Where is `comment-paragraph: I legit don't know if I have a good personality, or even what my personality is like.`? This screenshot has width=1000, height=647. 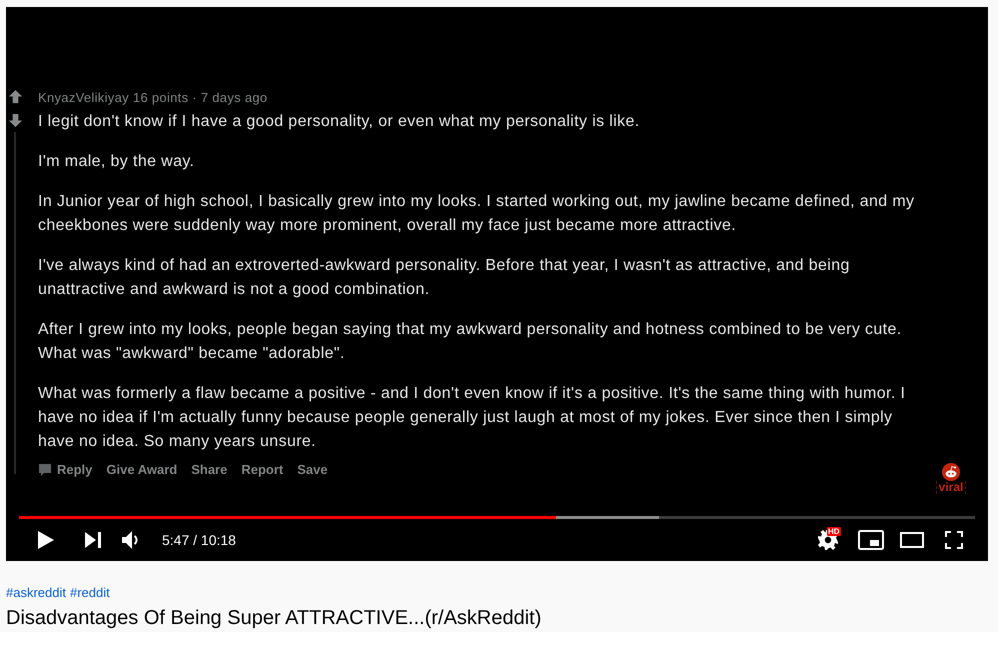
comment-paragraph: I legit don't know if I have a good personality, or even what my personality is like. is located at coordinates (339, 122).